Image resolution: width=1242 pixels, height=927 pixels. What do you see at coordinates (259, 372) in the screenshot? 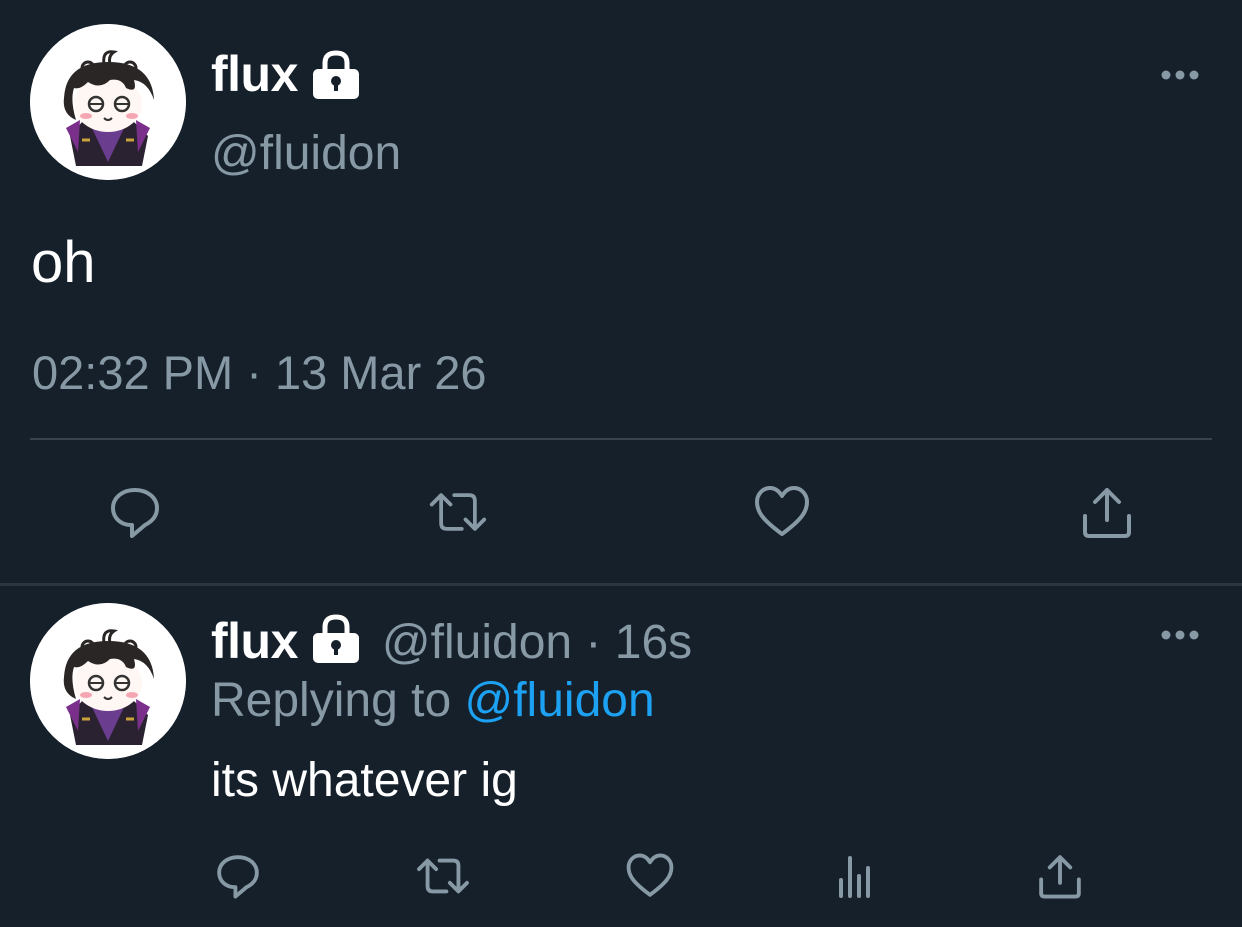
I see `tweet-timestamp: 02:32 PM · 13 Mar 26` at bounding box center [259, 372].